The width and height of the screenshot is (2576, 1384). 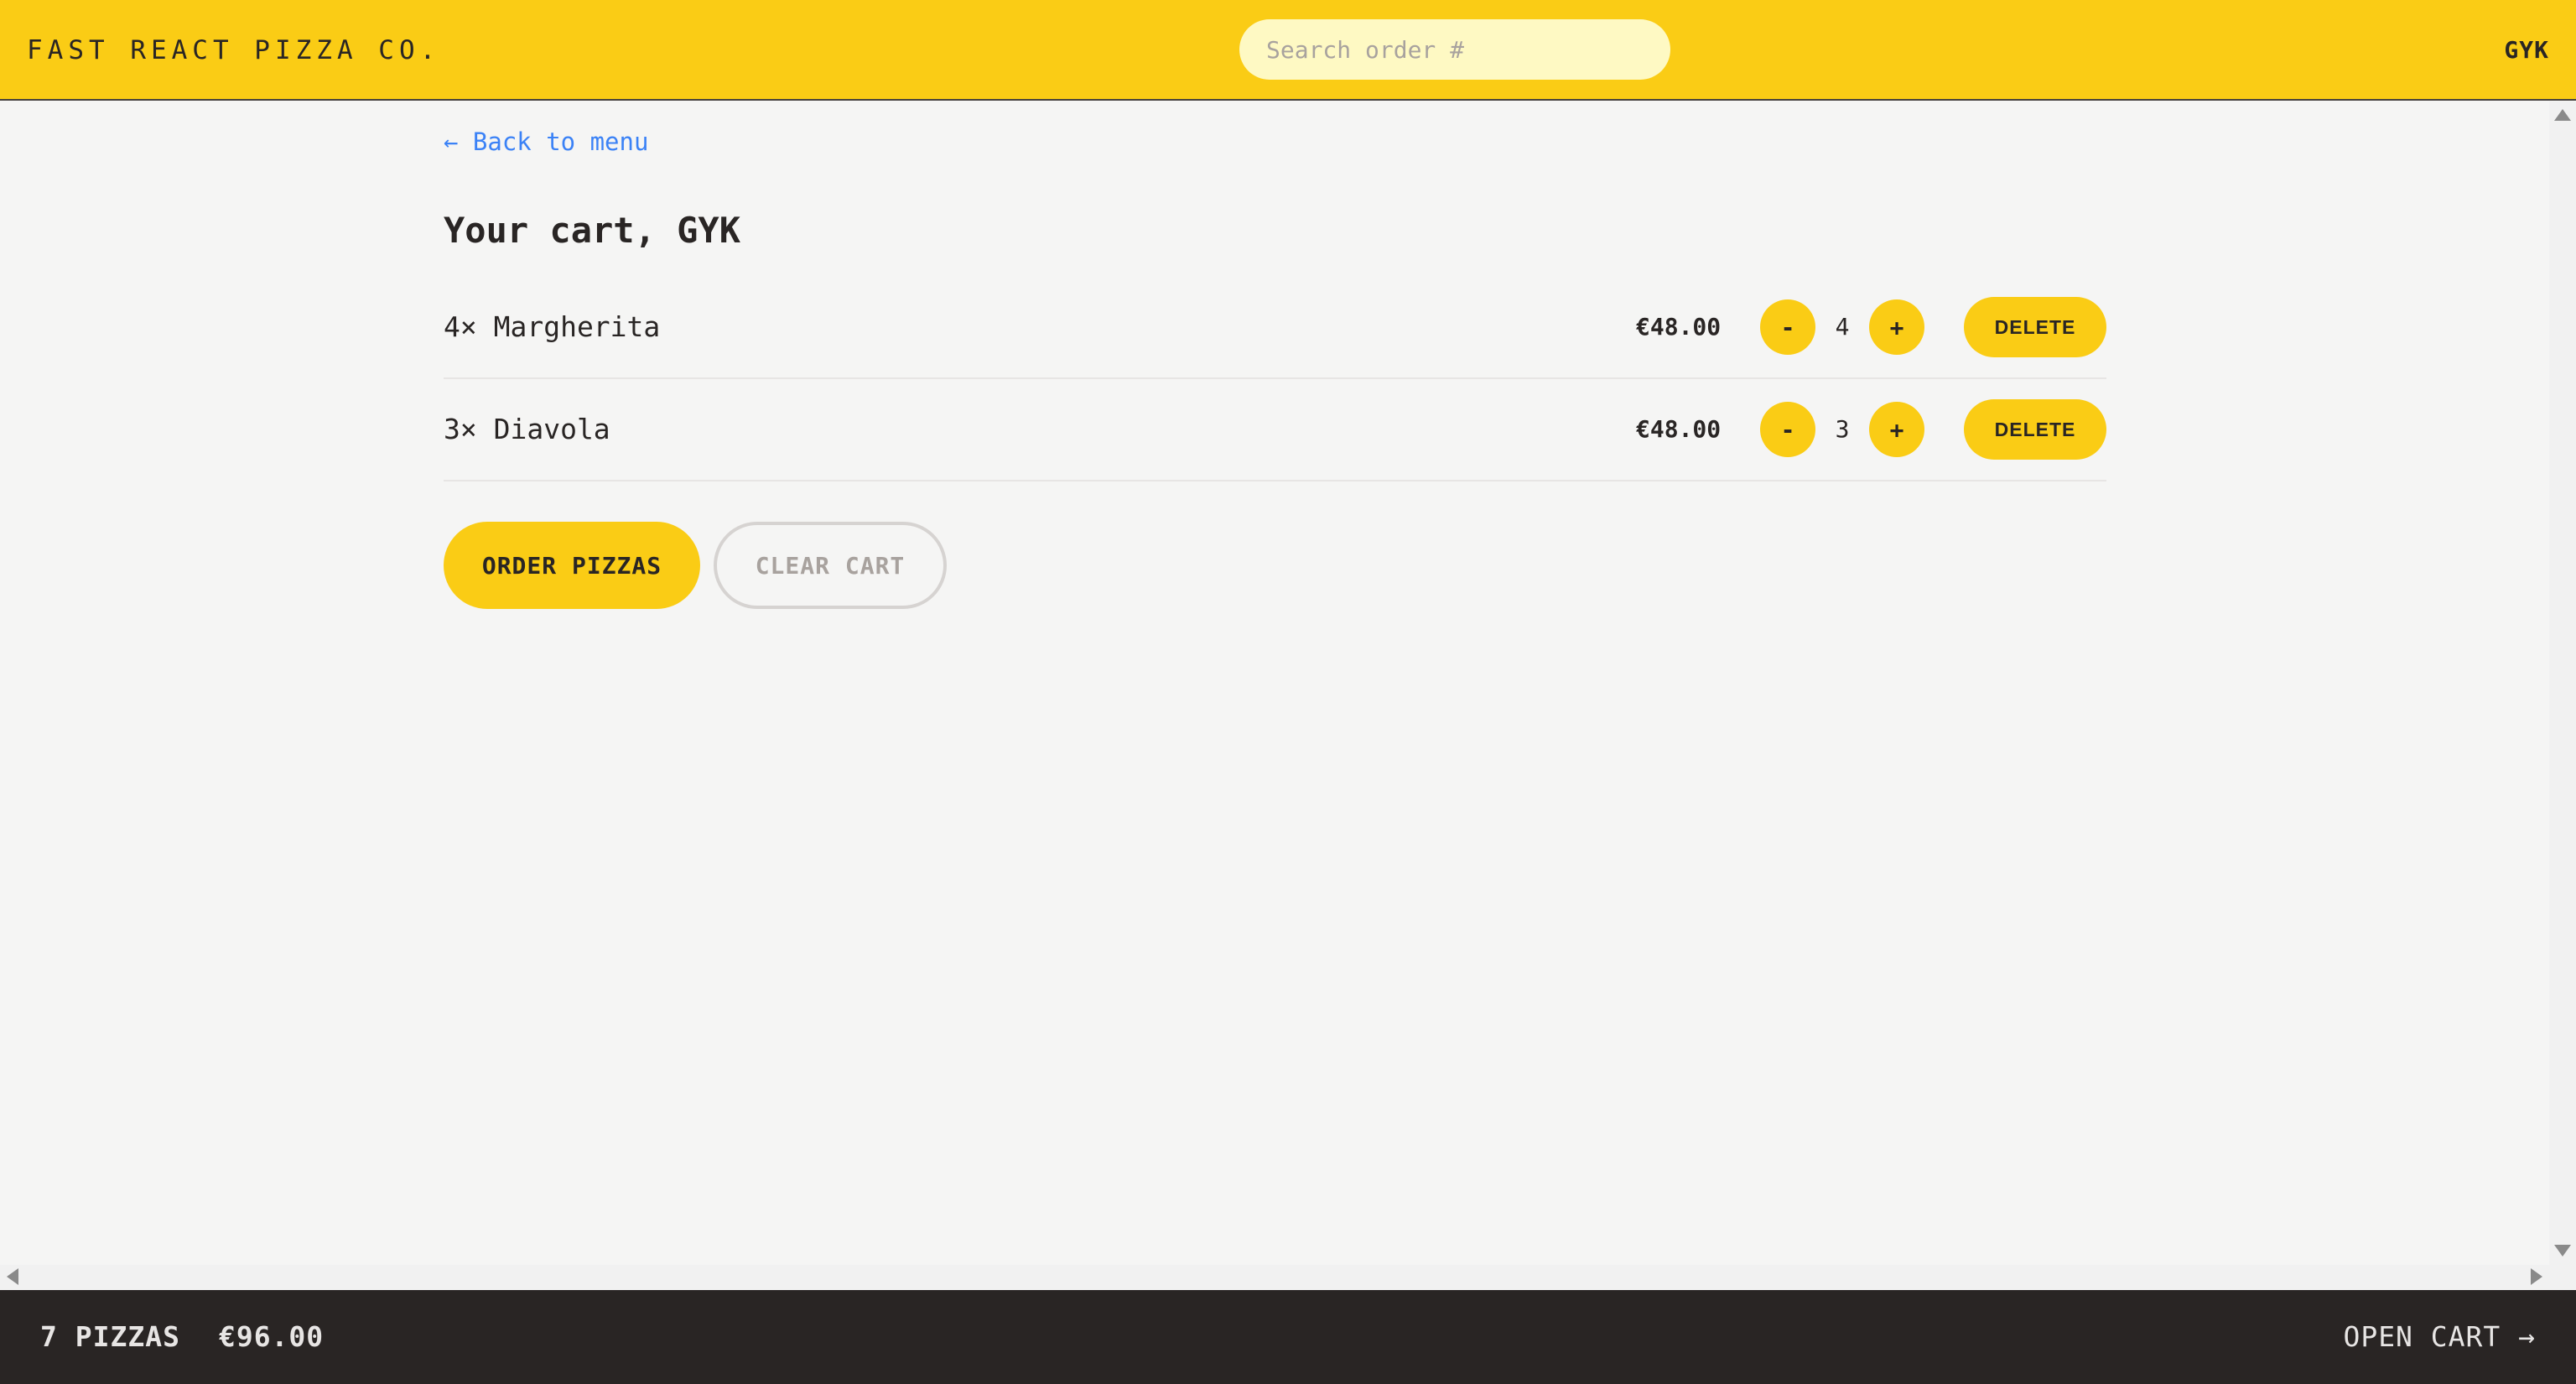 I want to click on cart-item-name: 4× Margherita, so click(x=552, y=326).